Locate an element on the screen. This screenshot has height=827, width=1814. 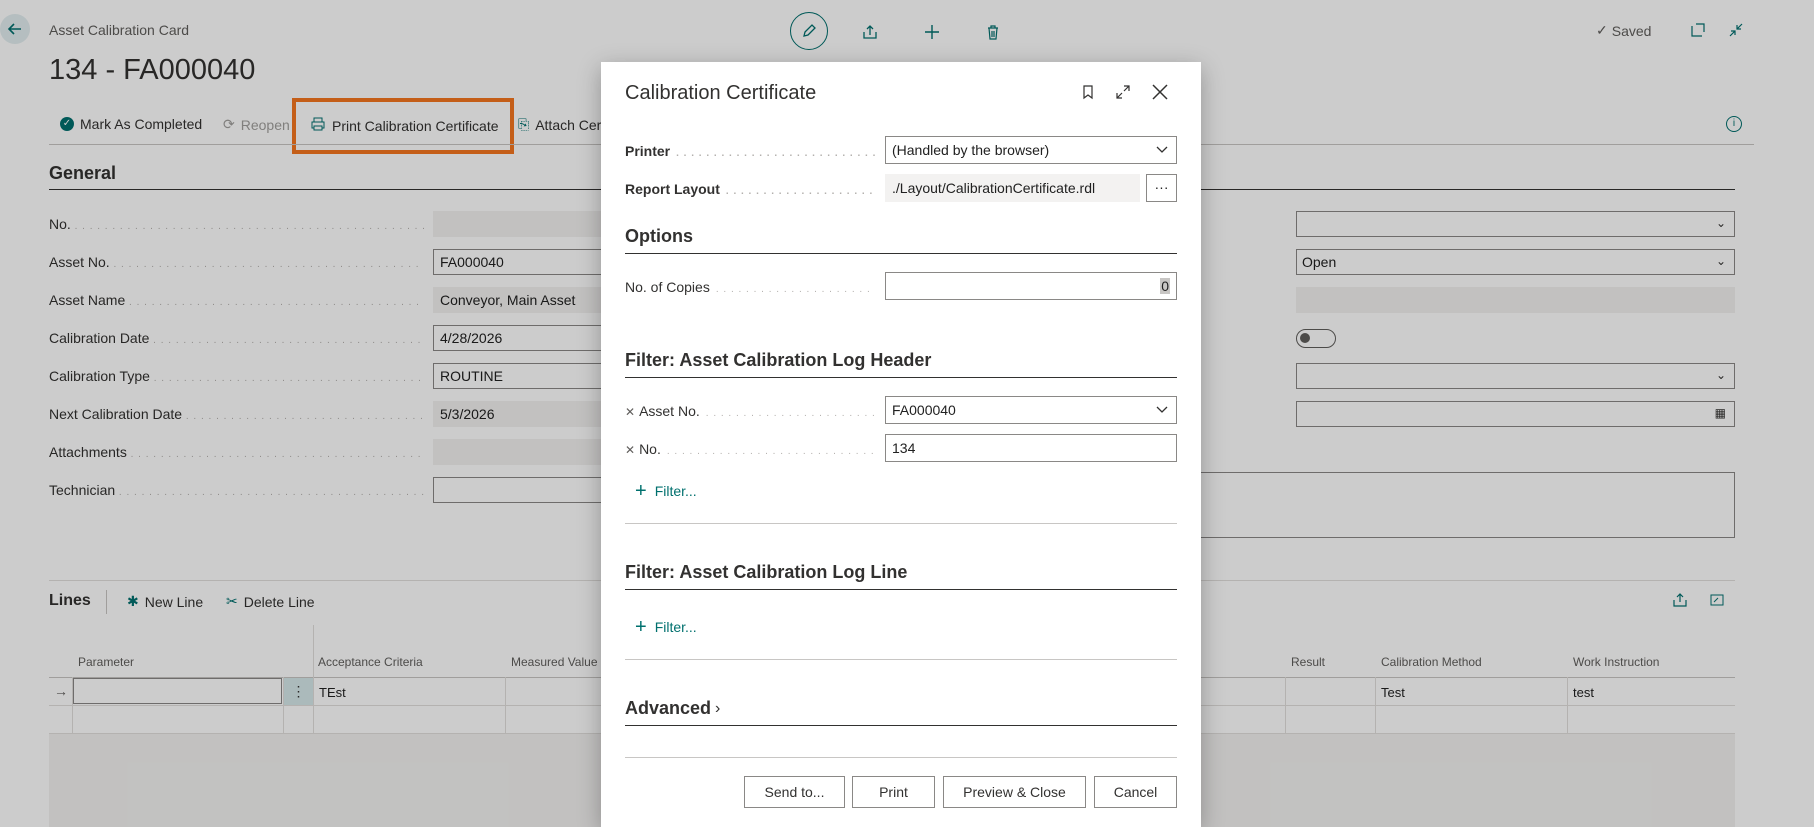
dialog-title: Calibration Certificate is located at coordinates (721, 93).